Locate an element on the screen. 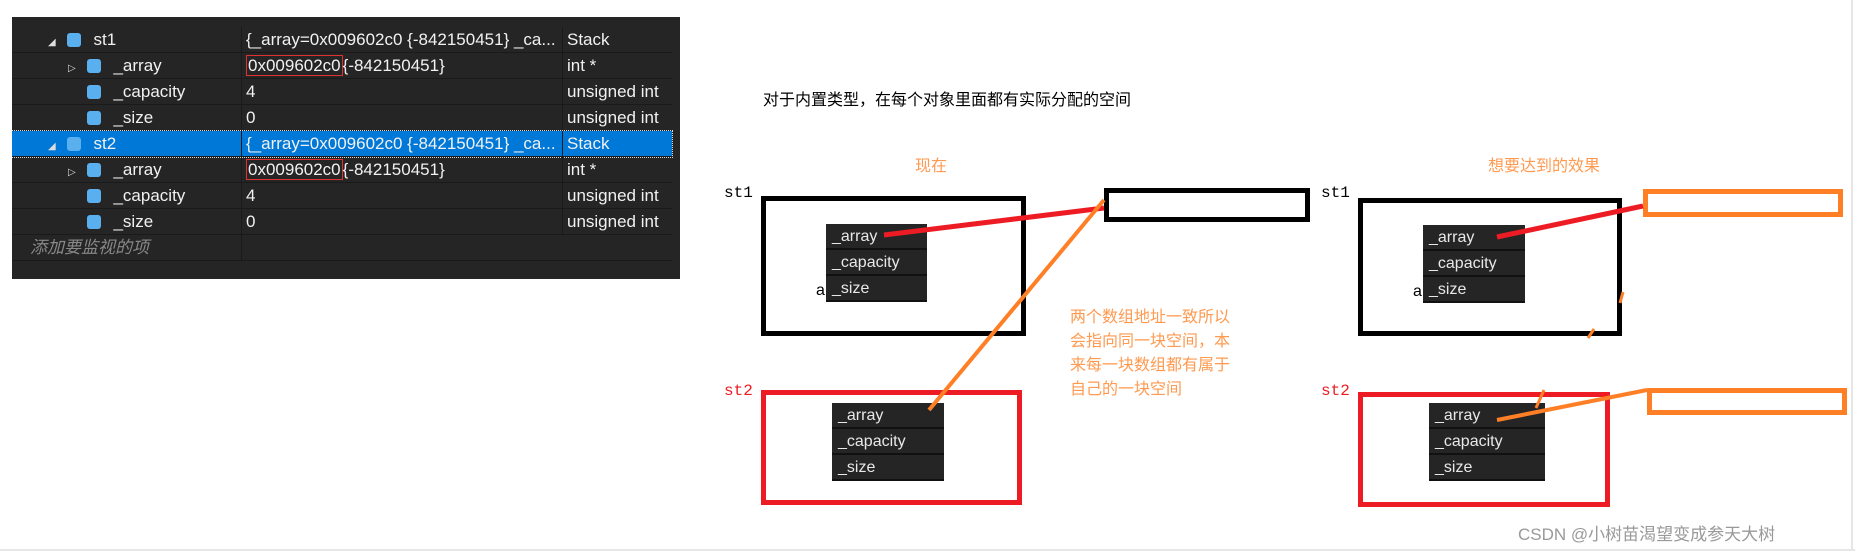 The width and height of the screenshot is (1855, 553). watermark: CSDN @小树苗渴望变成参天大树 is located at coordinates (1647, 534).